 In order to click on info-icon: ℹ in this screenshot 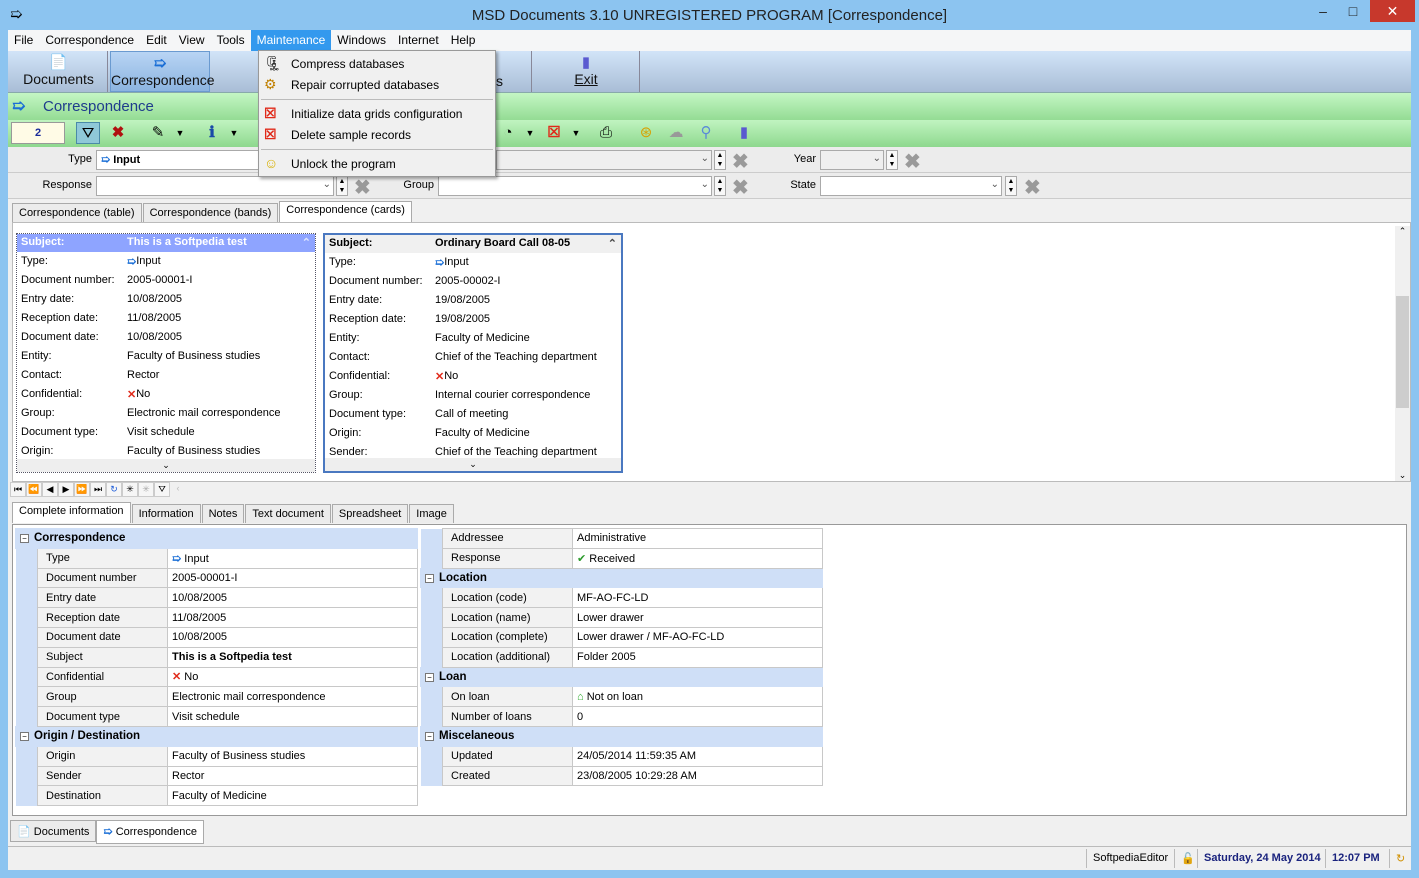, I will do `click(212, 133)`.